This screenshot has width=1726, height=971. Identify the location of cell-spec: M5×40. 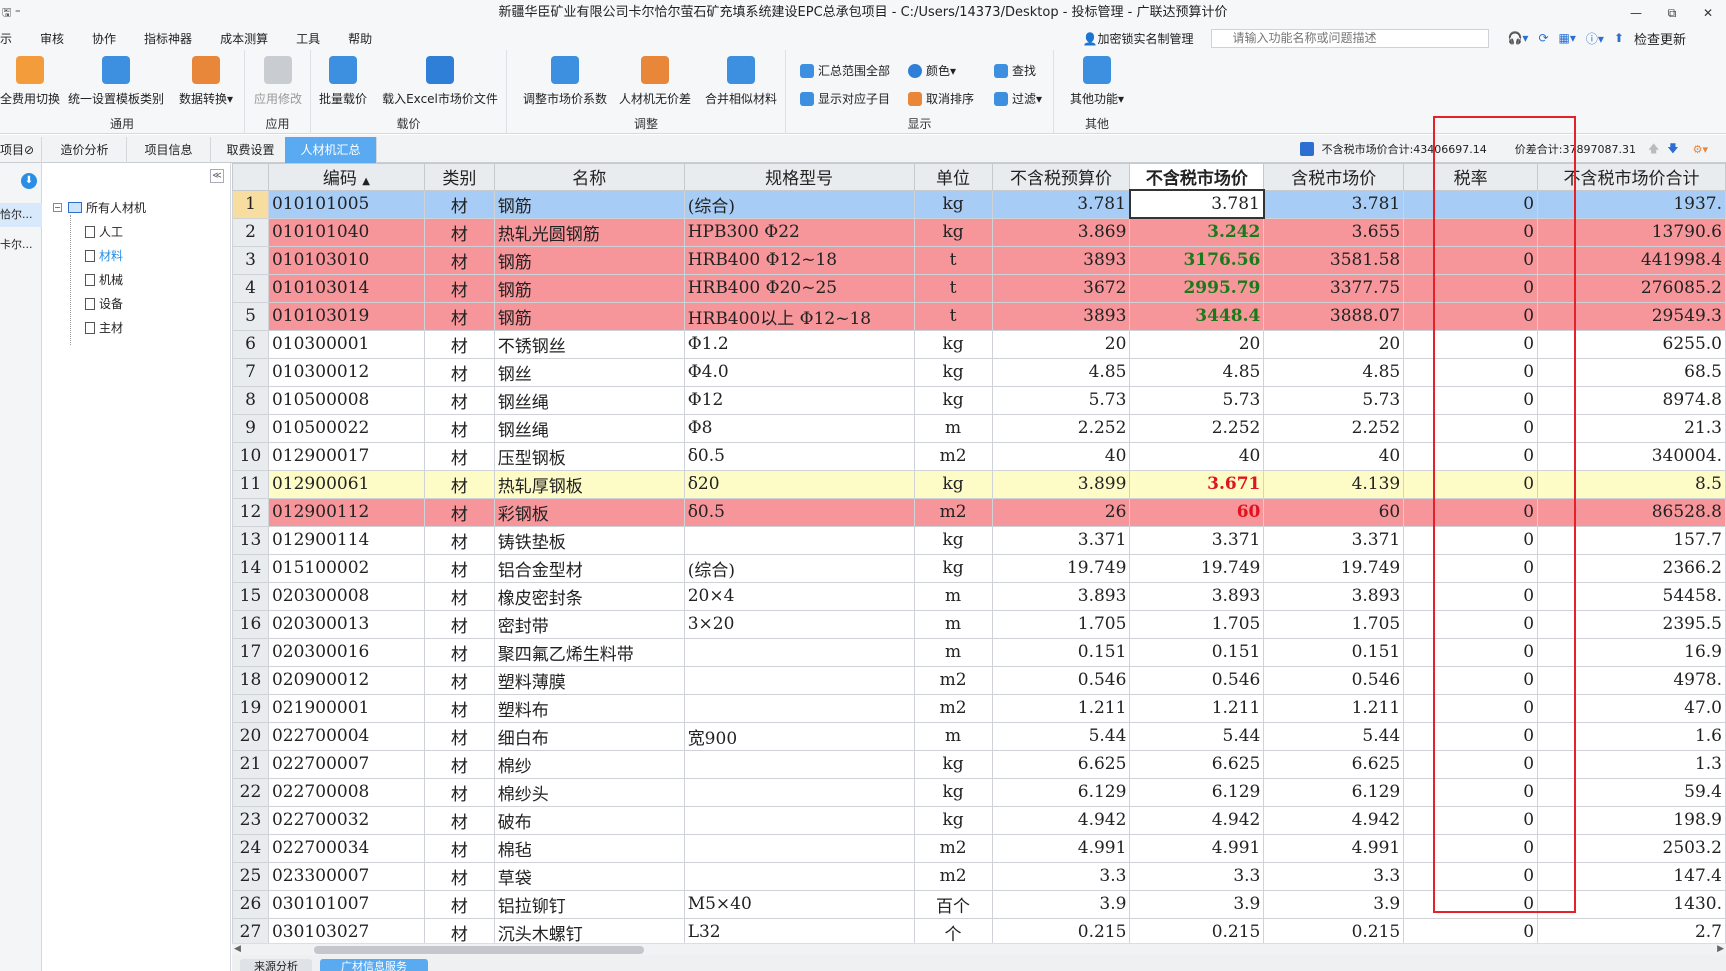
(799, 904).